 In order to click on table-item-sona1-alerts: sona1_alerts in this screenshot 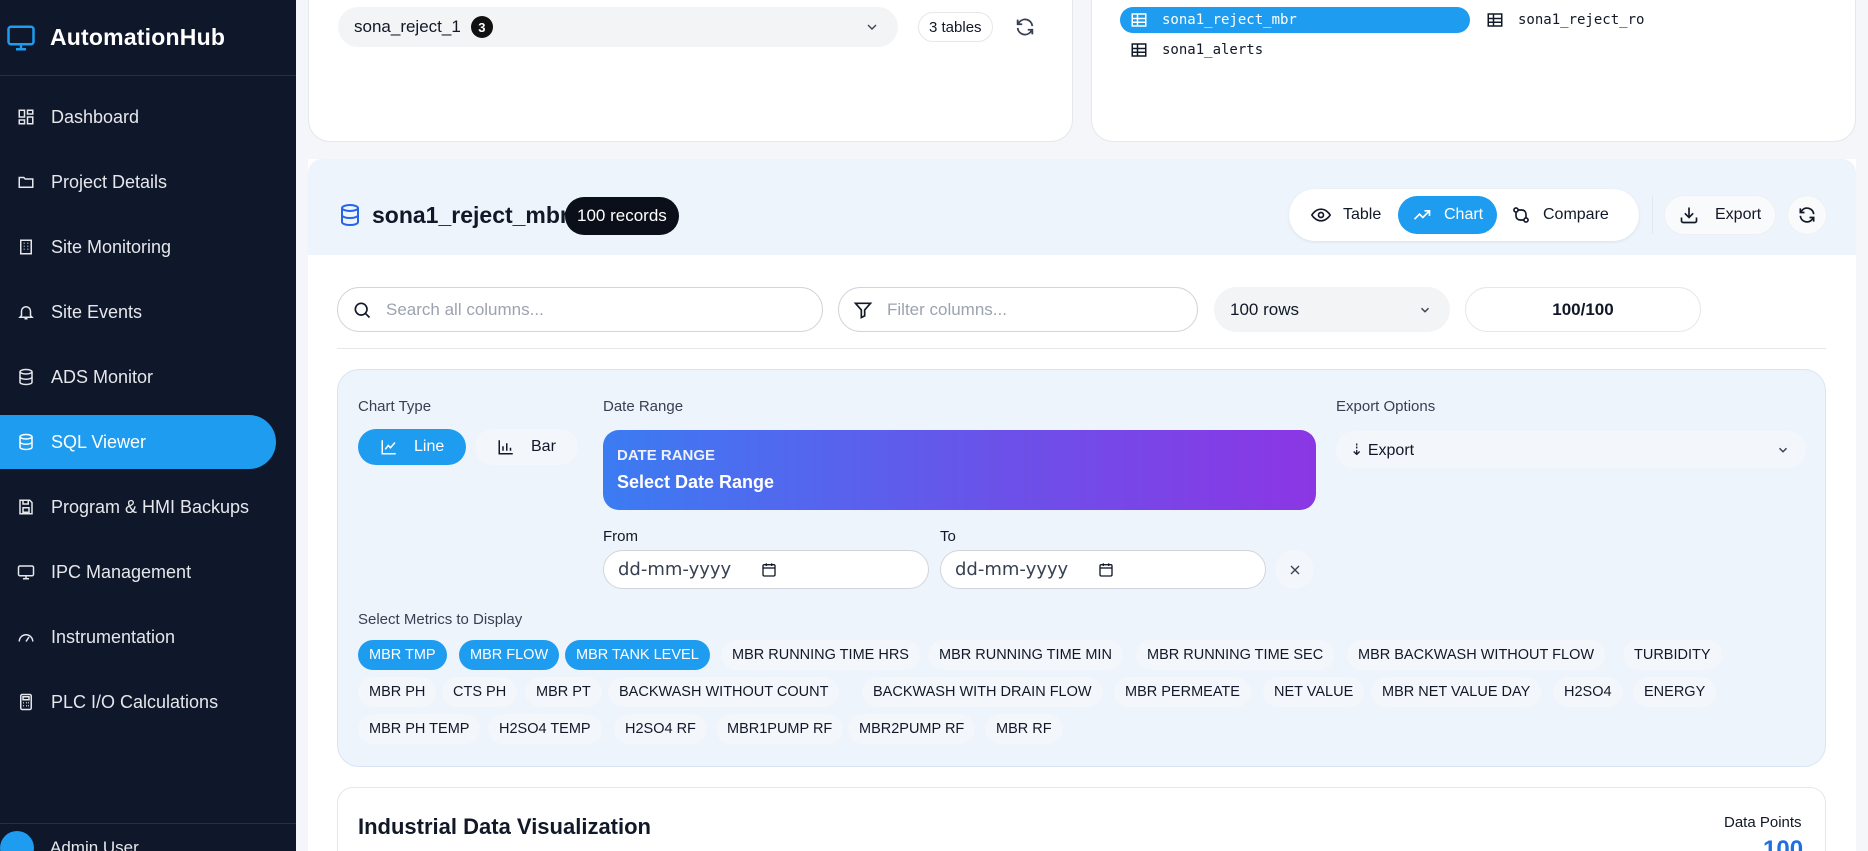, I will do `click(1191, 50)`.